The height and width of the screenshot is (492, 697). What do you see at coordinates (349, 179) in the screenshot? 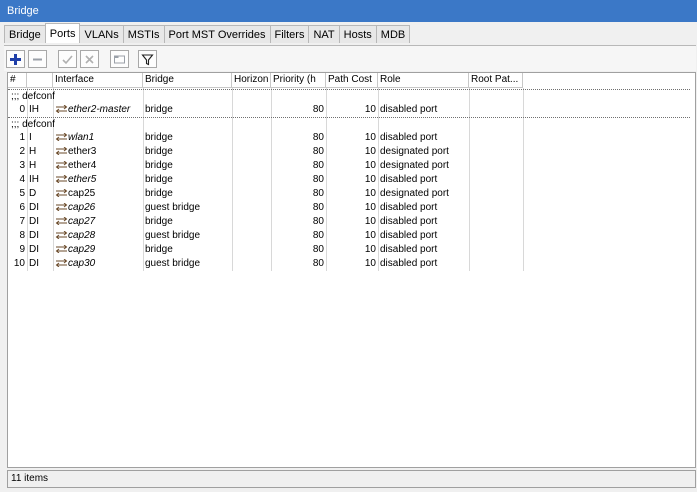
I see `table-row: 4 IH ether5 bridge 80 10 disabled port` at bounding box center [349, 179].